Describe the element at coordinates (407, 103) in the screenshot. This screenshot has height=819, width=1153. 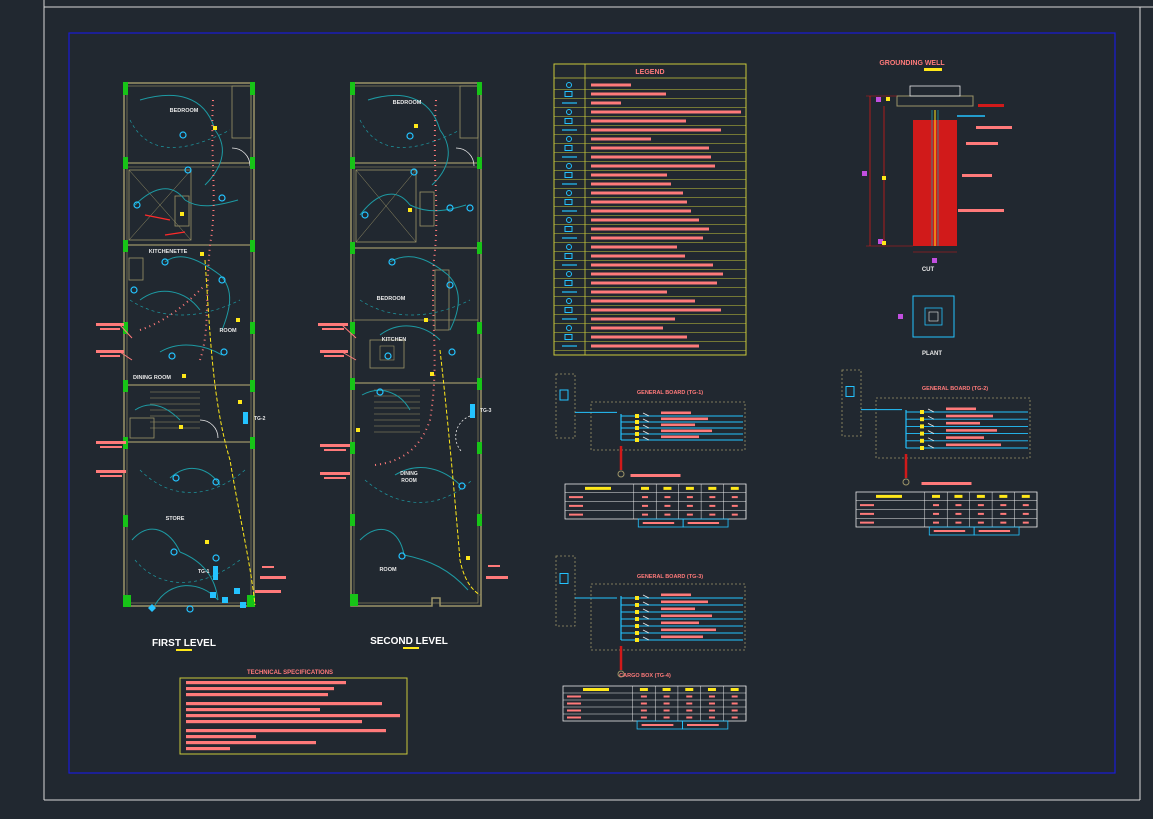
I see `second-level-room-bedroom-top: BEDROOM` at that location.